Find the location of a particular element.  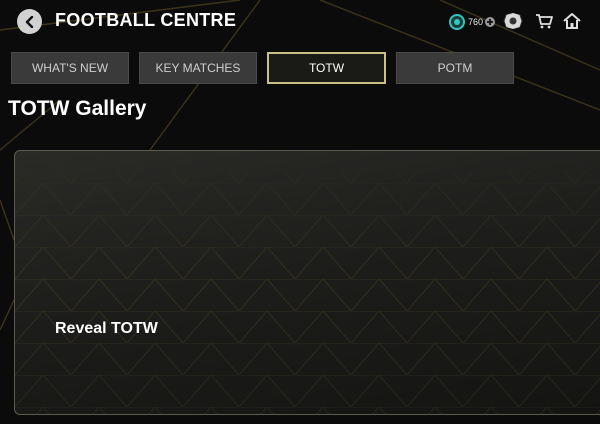

tab-whats-new: WHAT'S NEW is located at coordinates (70, 68).